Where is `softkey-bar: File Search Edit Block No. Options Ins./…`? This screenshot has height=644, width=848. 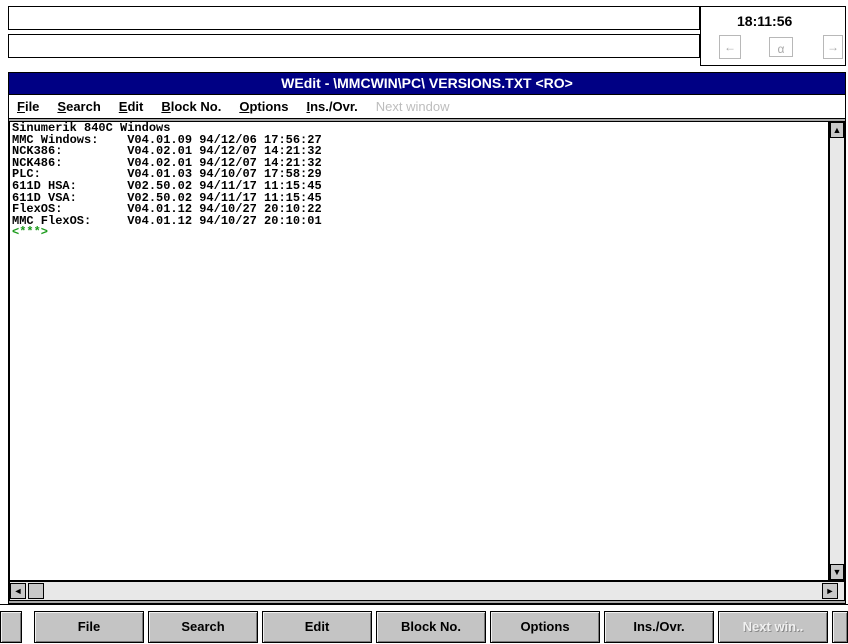 softkey-bar: File Search Edit Block No. Options Ins./… is located at coordinates (424, 624).